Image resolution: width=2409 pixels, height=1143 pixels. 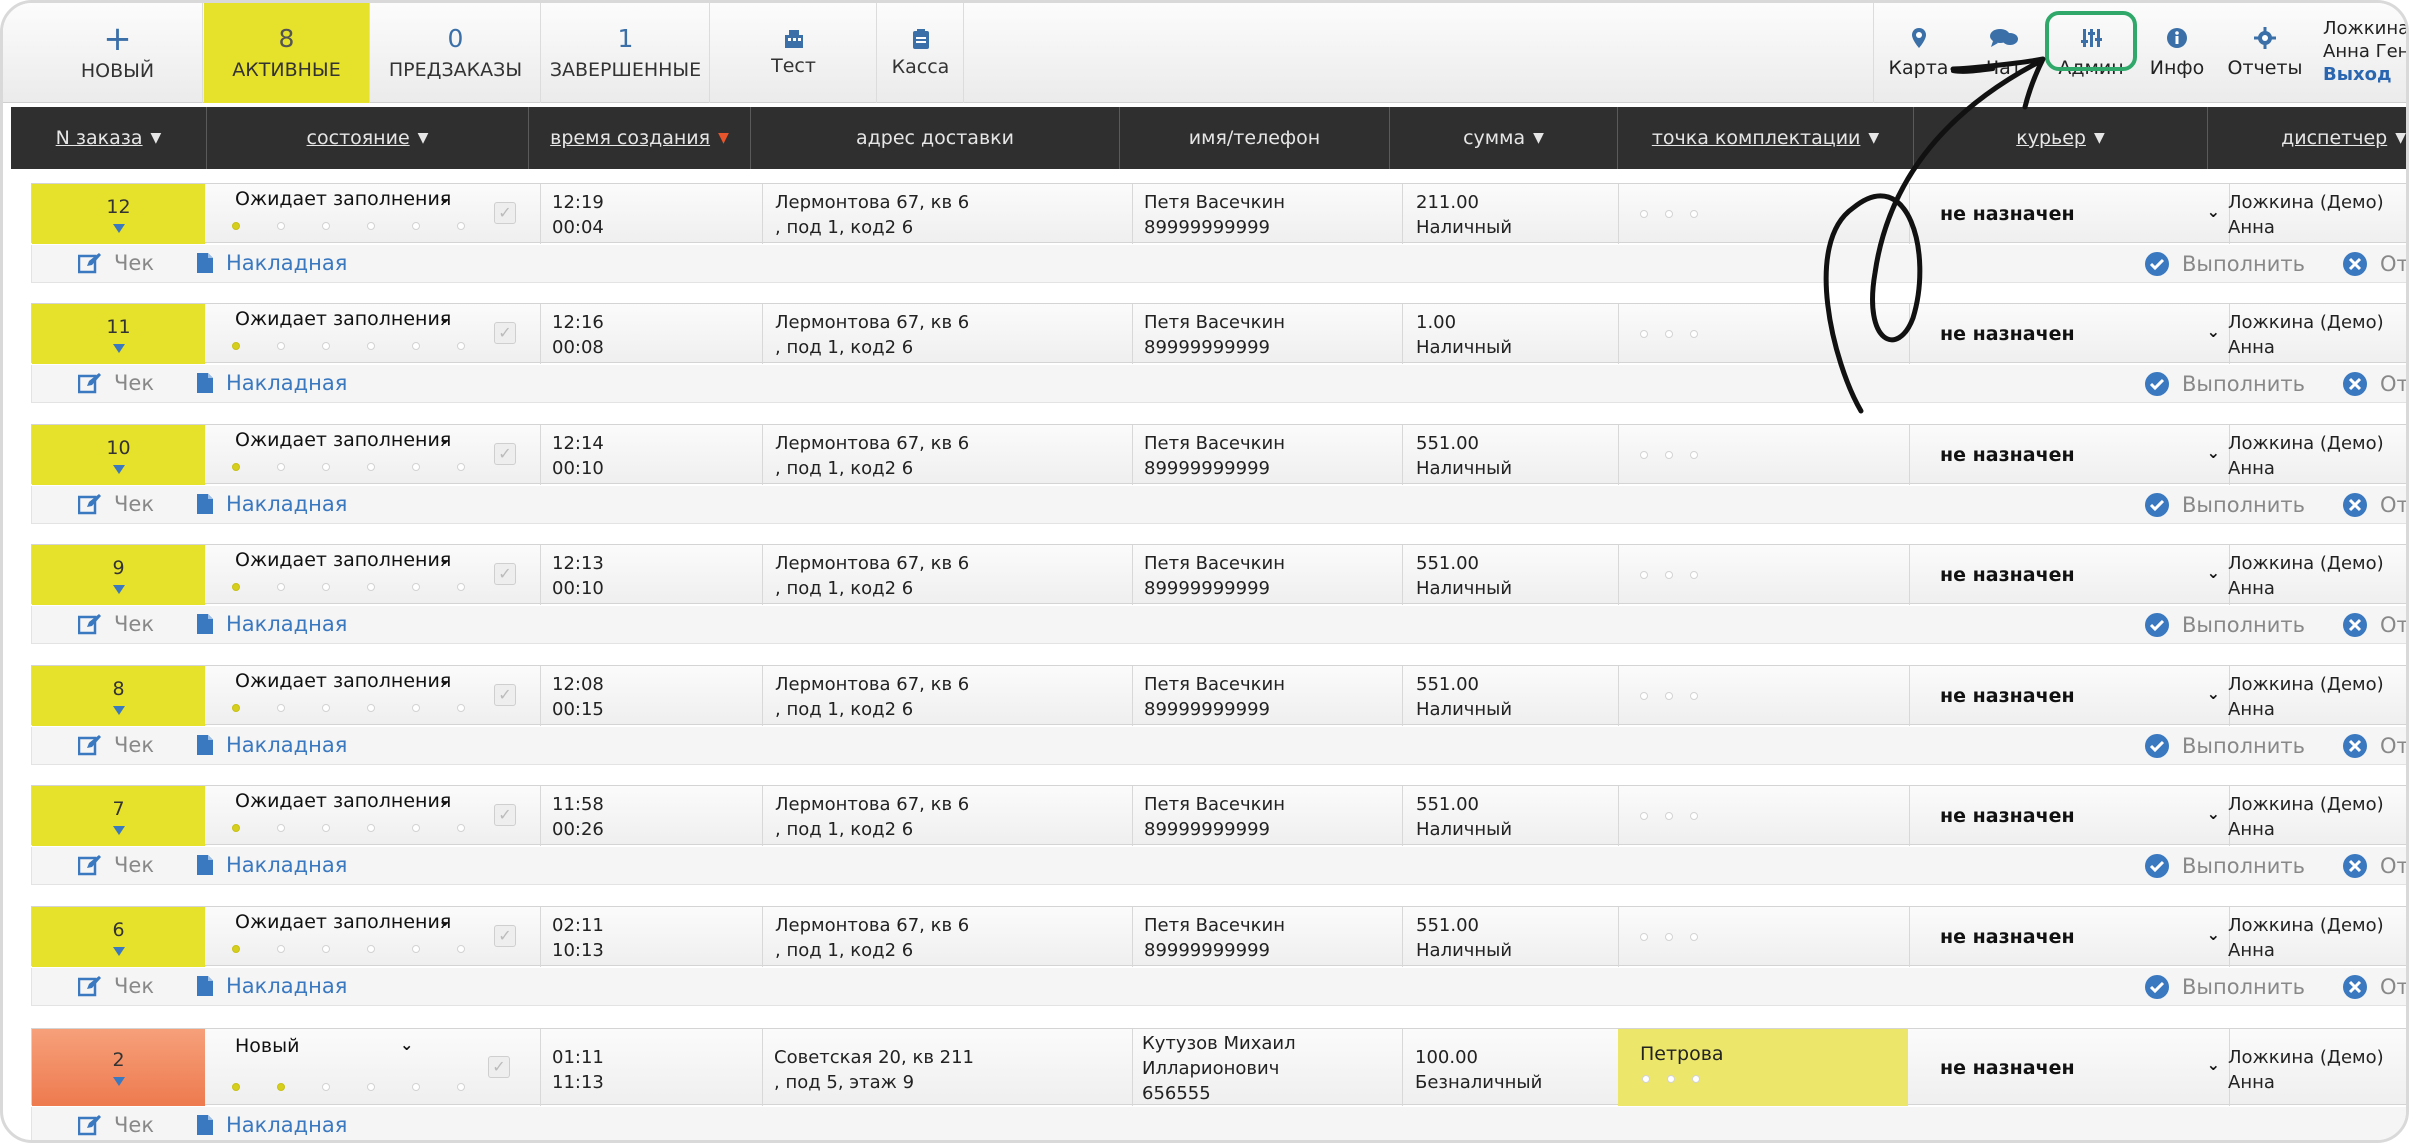 What do you see at coordinates (921, 53) in the screenshot?
I see `kassa-button: Касса` at bounding box center [921, 53].